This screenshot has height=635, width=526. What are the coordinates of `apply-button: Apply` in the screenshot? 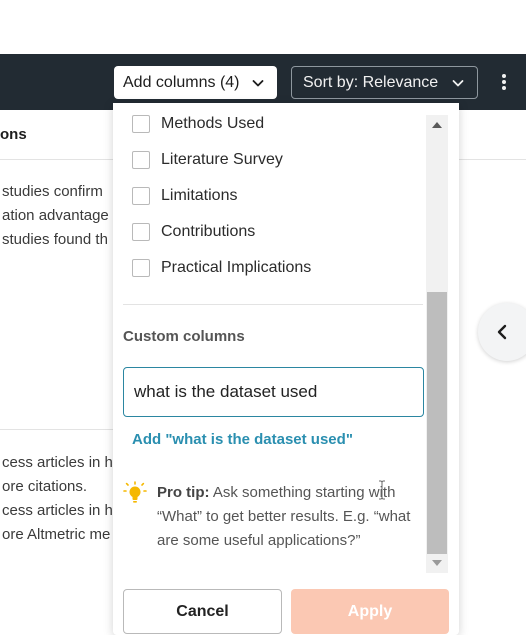 It's located at (370, 611).